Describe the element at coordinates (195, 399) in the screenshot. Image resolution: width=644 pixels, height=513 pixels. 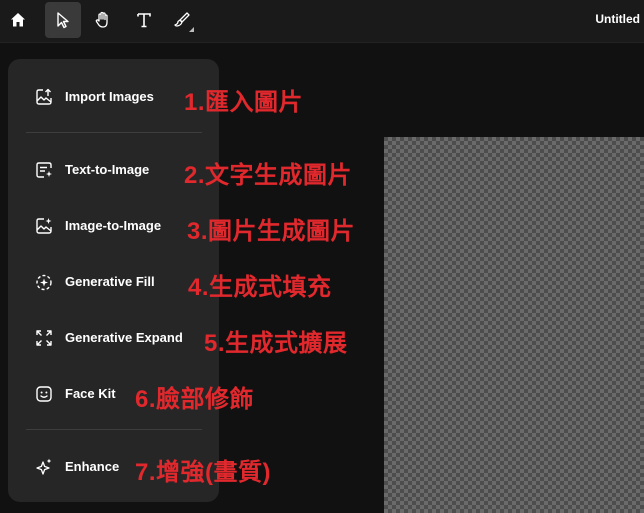
I see `annotation-label: 6.臉部修飾` at that location.